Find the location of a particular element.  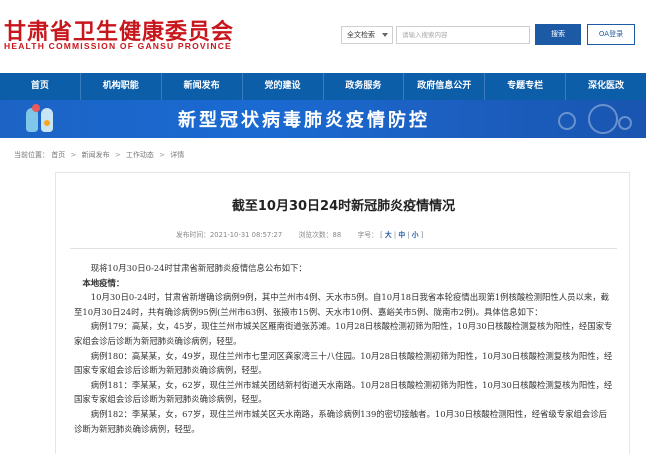

search-scope-select: 全文检索 is located at coordinates (367, 35).